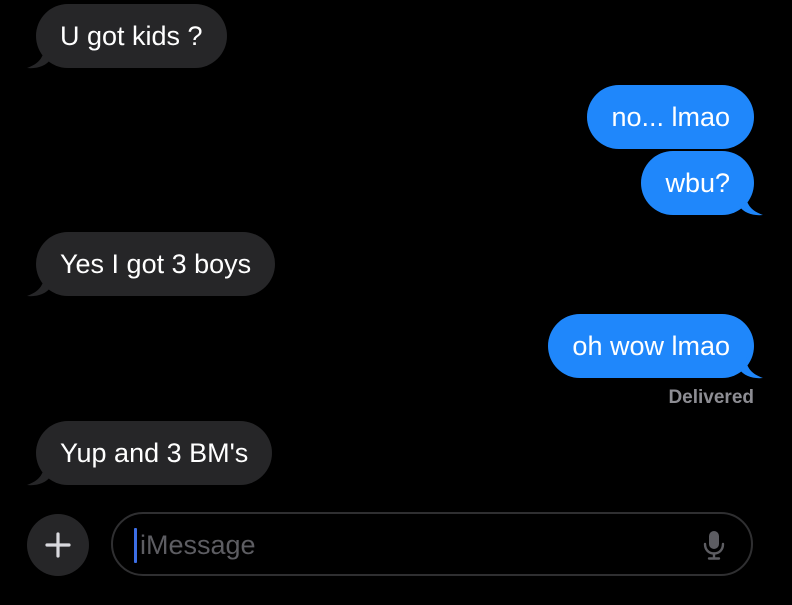 The height and width of the screenshot is (605, 792). What do you see at coordinates (154, 453) in the screenshot?
I see `message-text: Yup and 3 BM's` at bounding box center [154, 453].